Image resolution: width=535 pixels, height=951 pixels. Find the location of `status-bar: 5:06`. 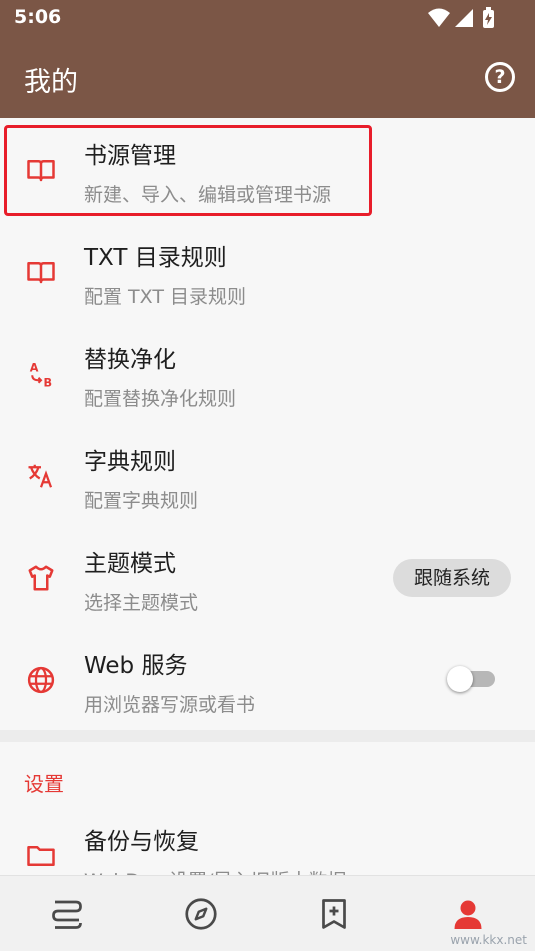

status-bar: 5:06 is located at coordinates (267, 19).